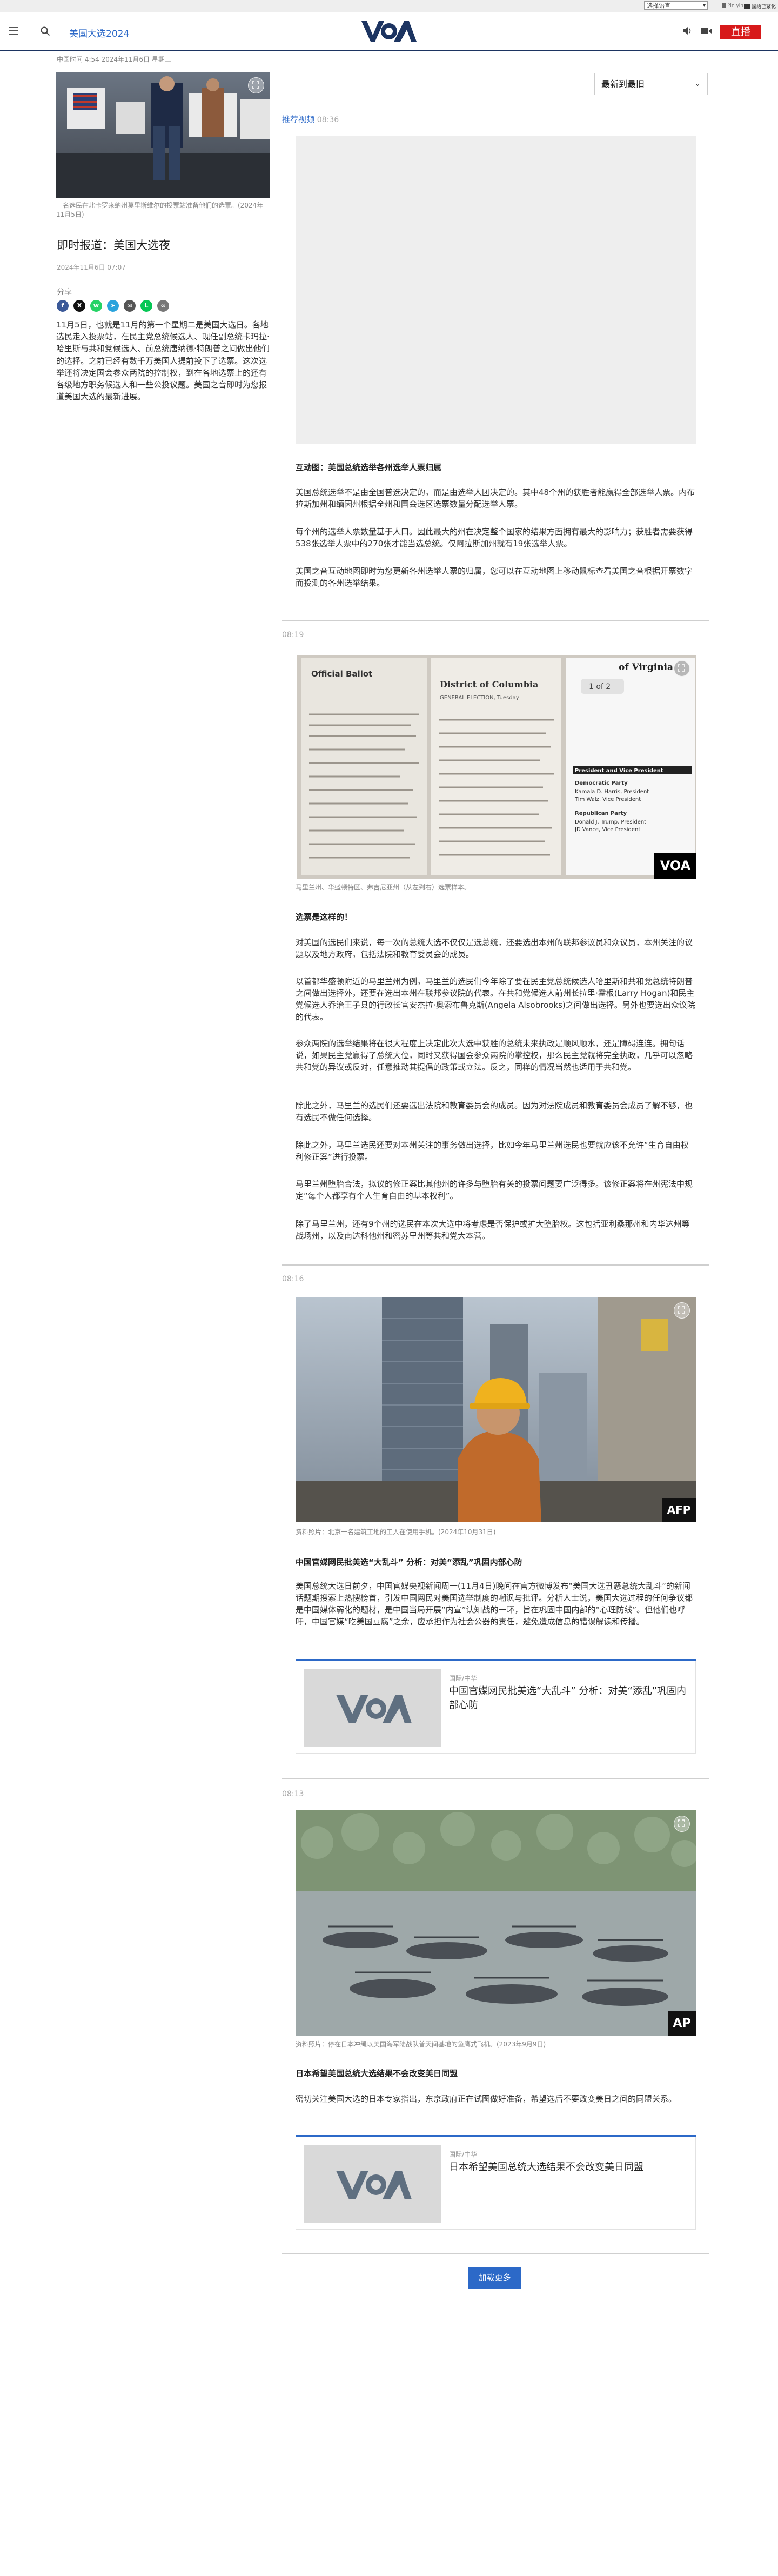  Describe the element at coordinates (679, 1510) in the screenshot. I see `afp-watermark: AFP` at that location.